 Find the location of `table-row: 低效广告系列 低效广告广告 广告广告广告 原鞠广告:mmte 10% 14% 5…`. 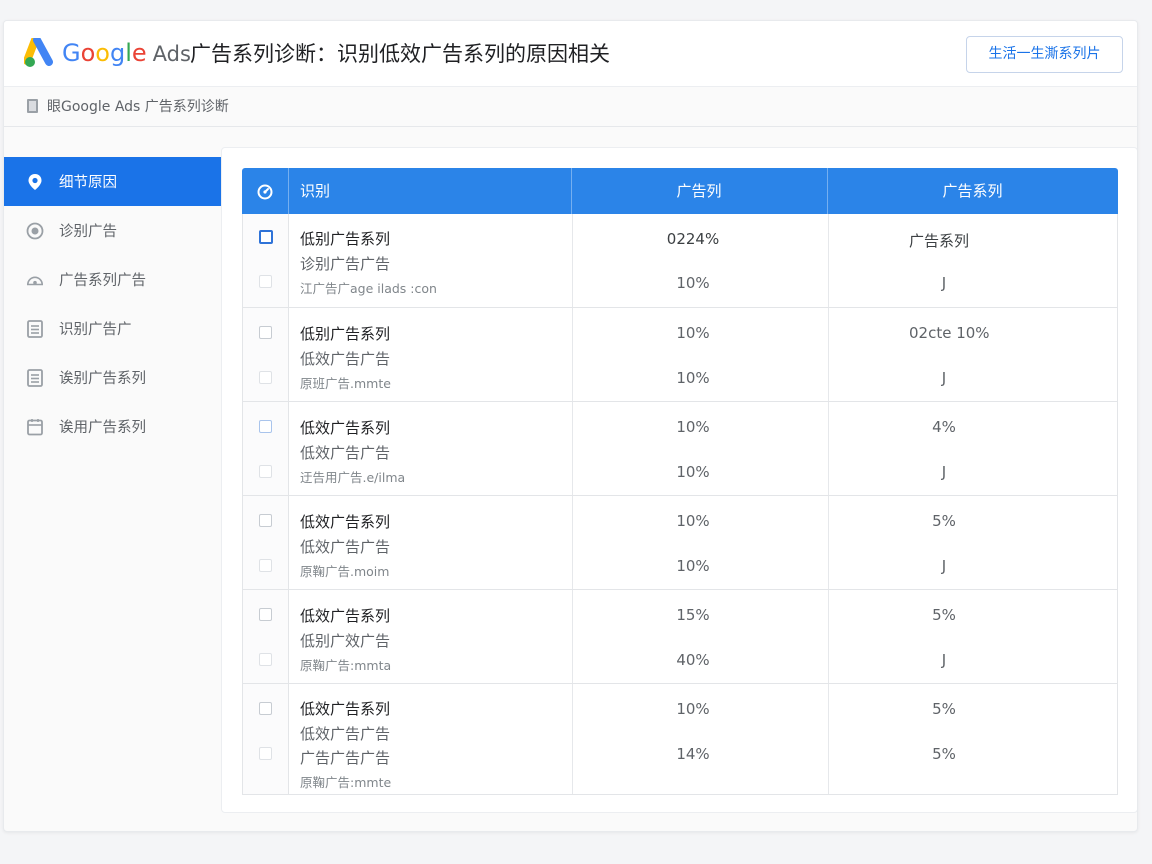

table-row: 低效广告系列 低效广告广告 广告广告广告 原鞠广告:mmte 10% 14% 5… is located at coordinates (680, 739).